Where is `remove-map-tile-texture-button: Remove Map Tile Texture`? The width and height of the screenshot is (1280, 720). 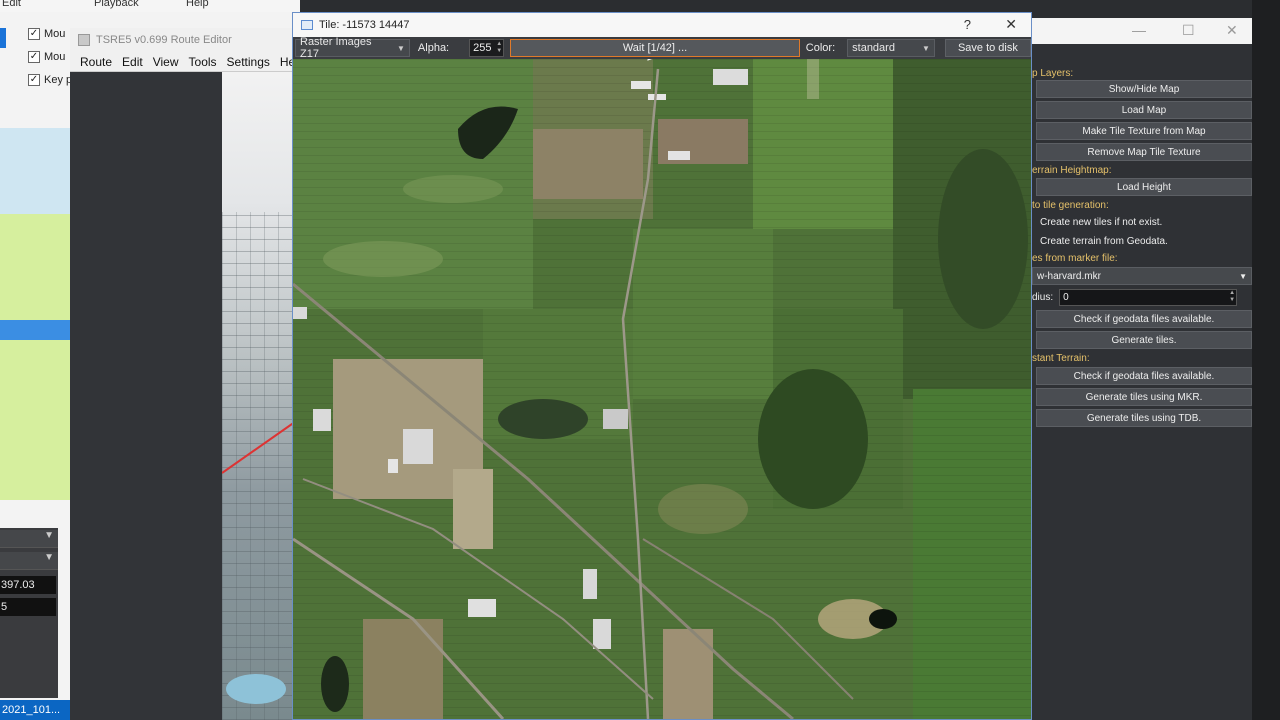
remove-map-tile-texture-button: Remove Map Tile Texture is located at coordinates (1144, 152).